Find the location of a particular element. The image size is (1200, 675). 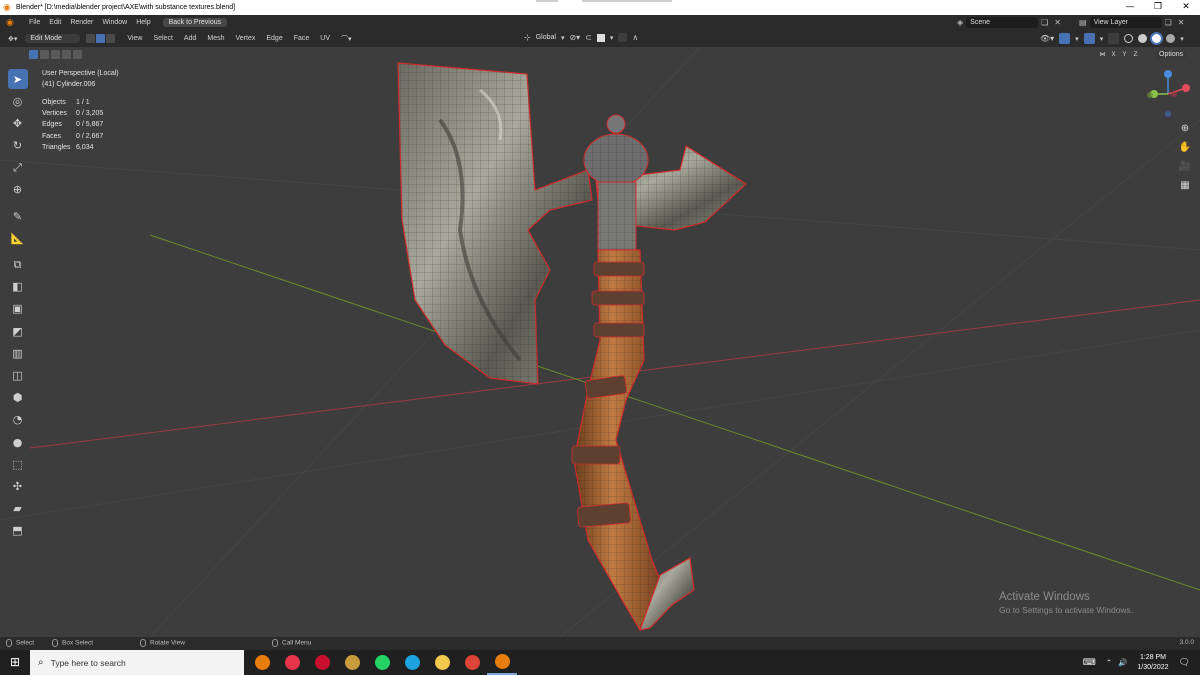

mode-extend-selection-icon is located at coordinates (44, 54).